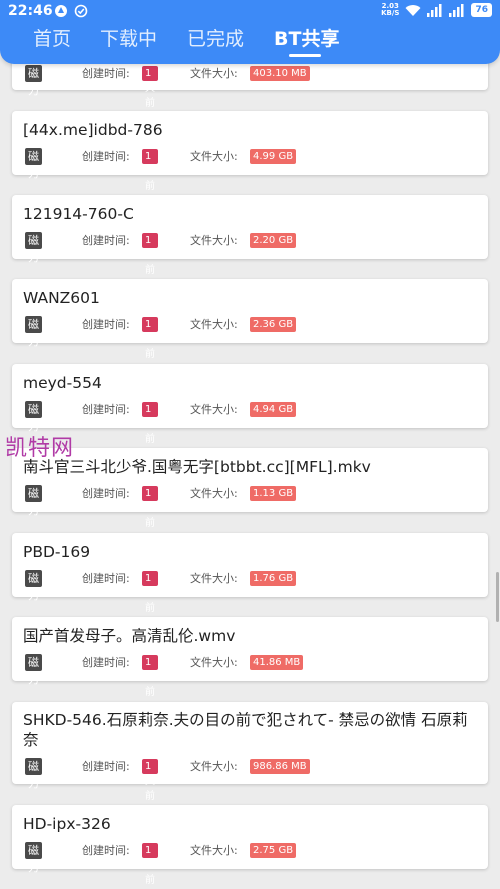  I want to click on tab-completed: 已完成, so click(215, 37).